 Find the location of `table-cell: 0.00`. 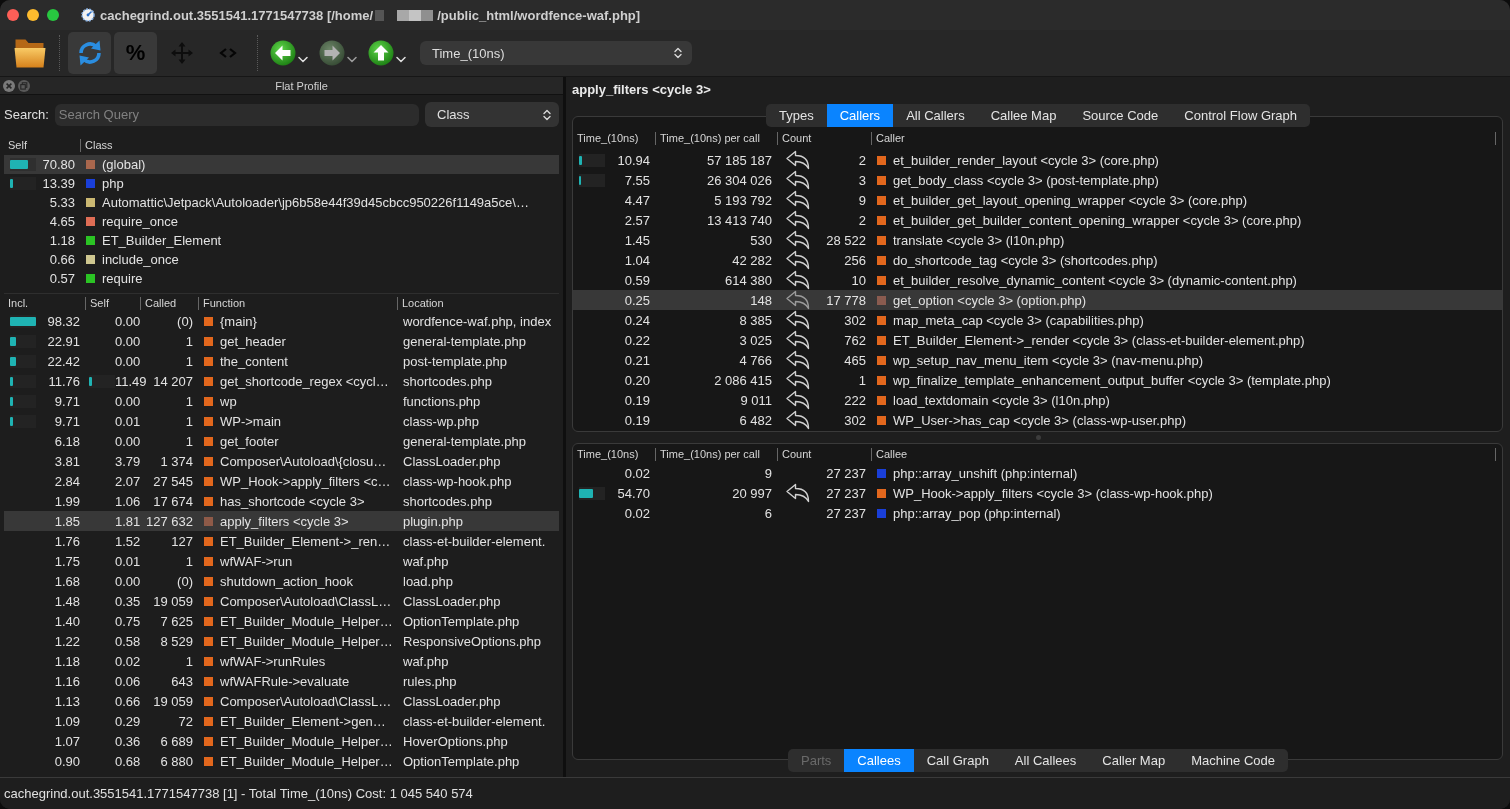

table-cell: 0.00 is located at coordinates (128, 441).